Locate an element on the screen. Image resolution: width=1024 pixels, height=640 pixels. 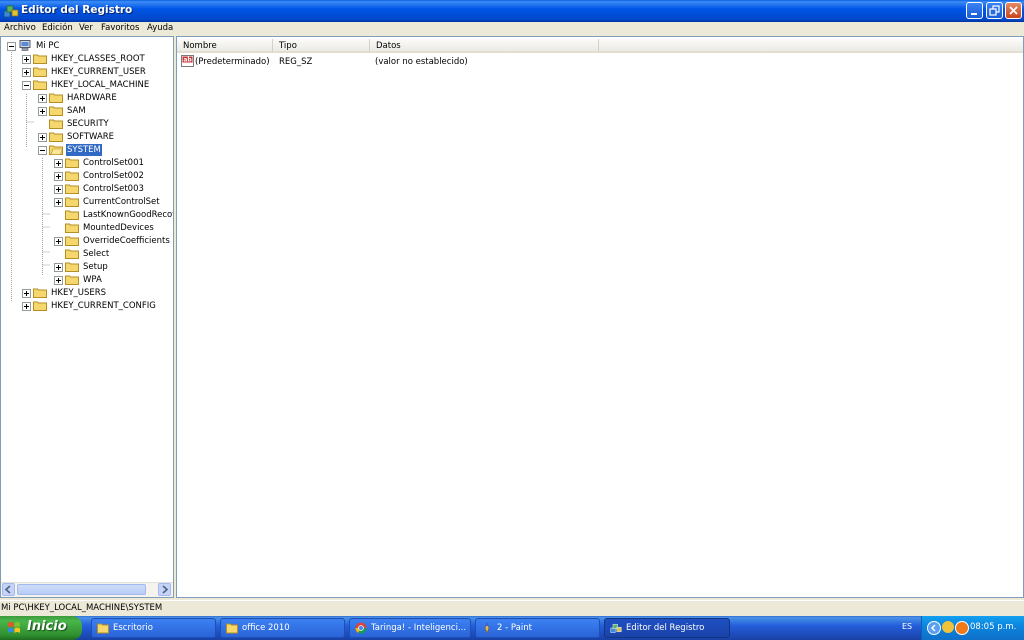
menu-archivo: Archivo is located at coordinates (20, 28).